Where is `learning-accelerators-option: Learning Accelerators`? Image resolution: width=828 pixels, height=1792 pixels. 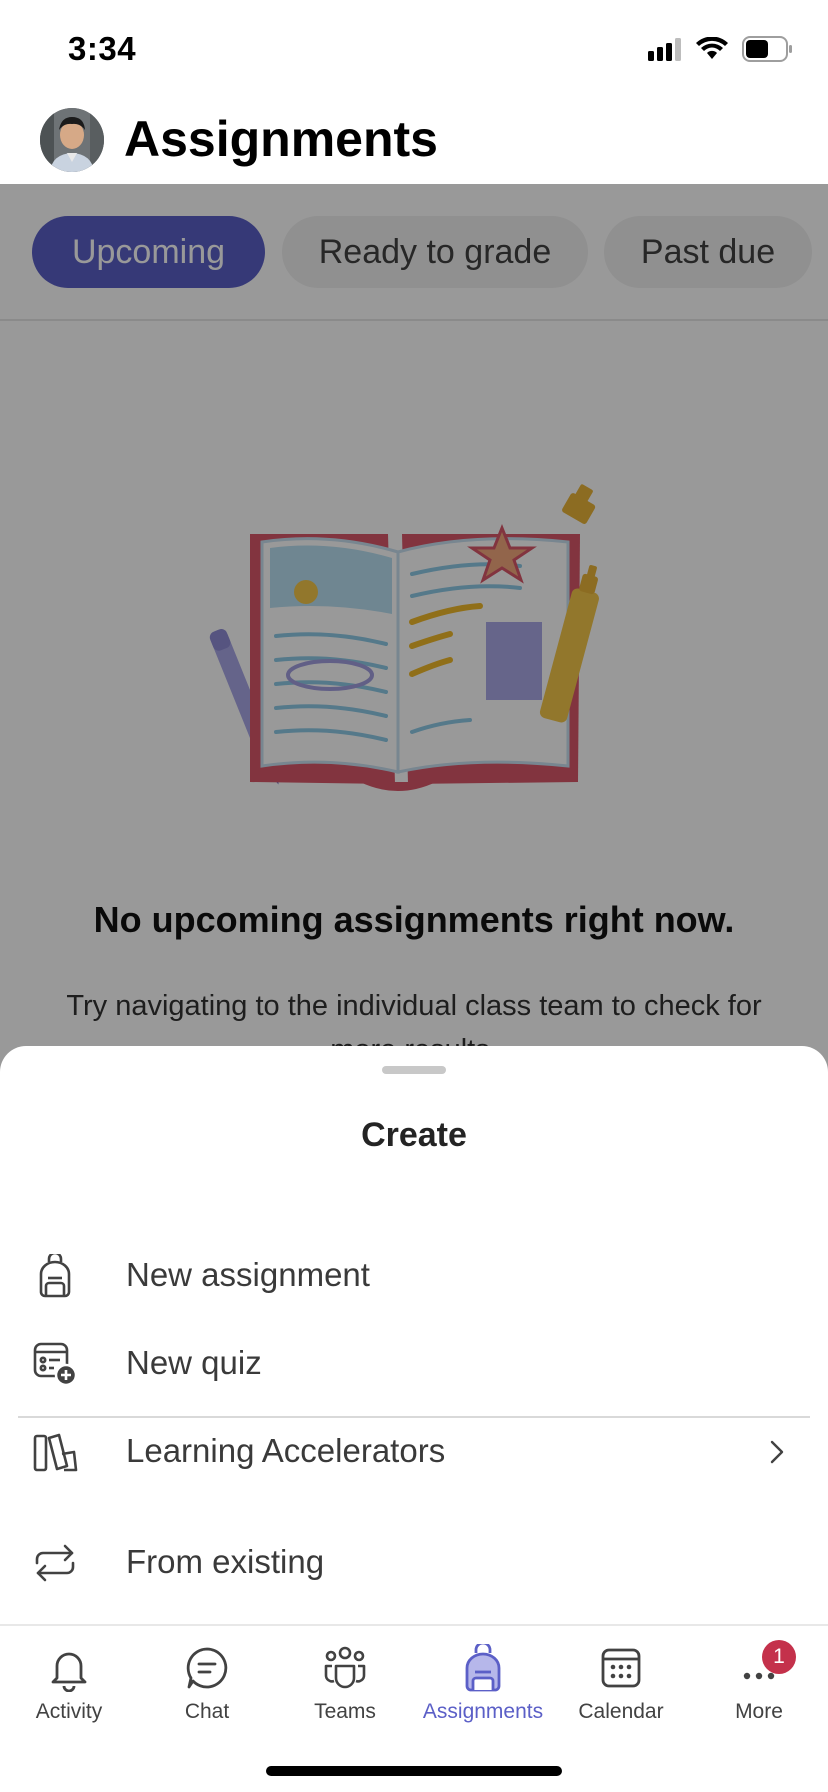 learning-accelerators-option: Learning Accelerators is located at coordinates (414, 1452).